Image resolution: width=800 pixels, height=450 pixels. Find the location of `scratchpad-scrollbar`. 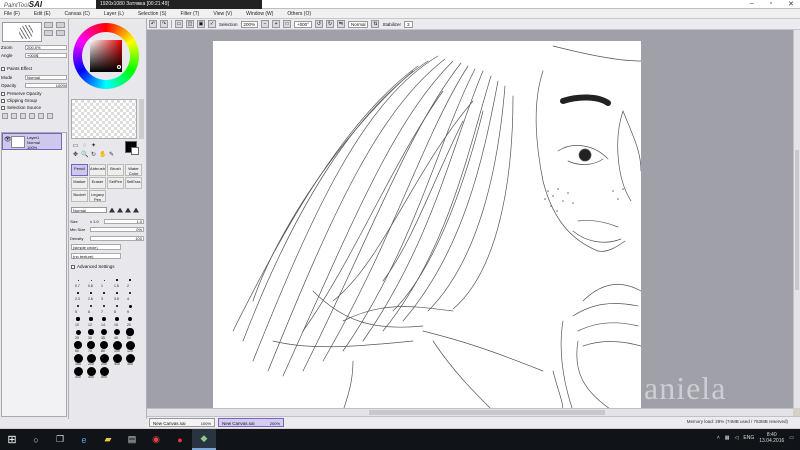

scratchpad-scrollbar is located at coordinates (141, 119).